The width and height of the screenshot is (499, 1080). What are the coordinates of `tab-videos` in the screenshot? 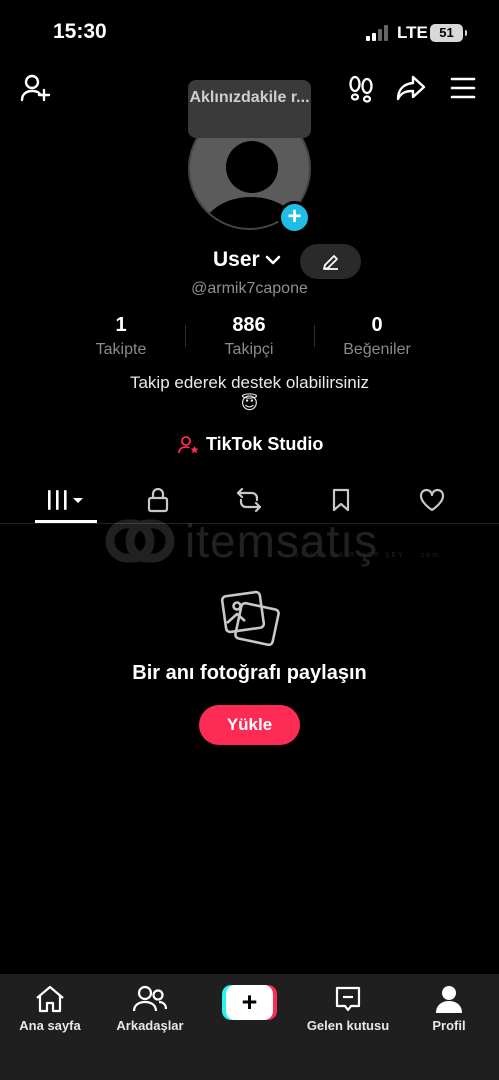 It's located at (66, 500).